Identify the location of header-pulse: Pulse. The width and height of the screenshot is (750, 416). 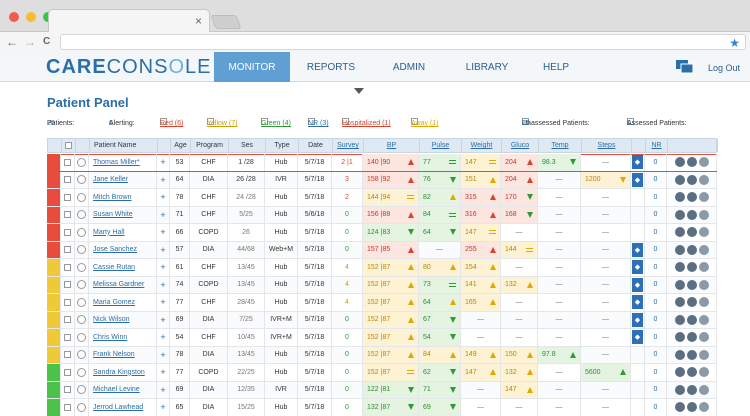
(441, 145).